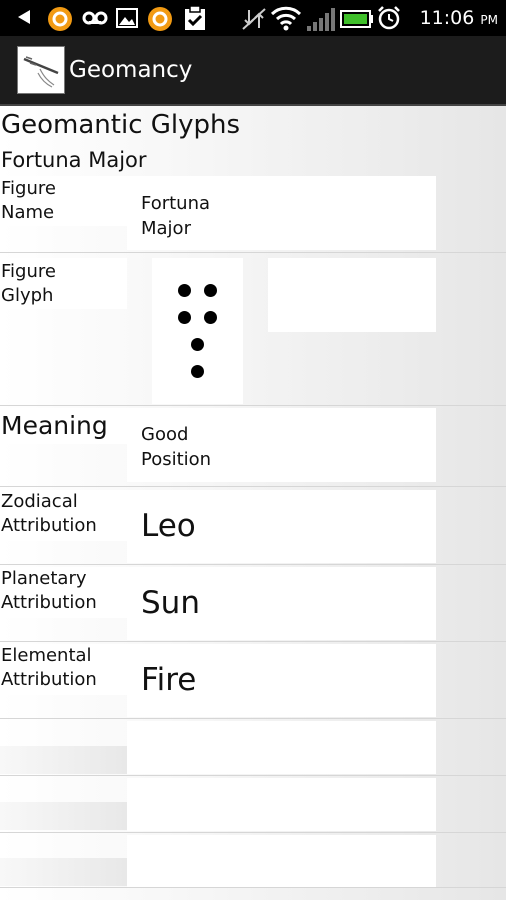 The height and width of the screenshot is (900, 506). Describe the element at coordinates (169, 680) in the screenshot. I see `elemental-value: Fire` at that location.